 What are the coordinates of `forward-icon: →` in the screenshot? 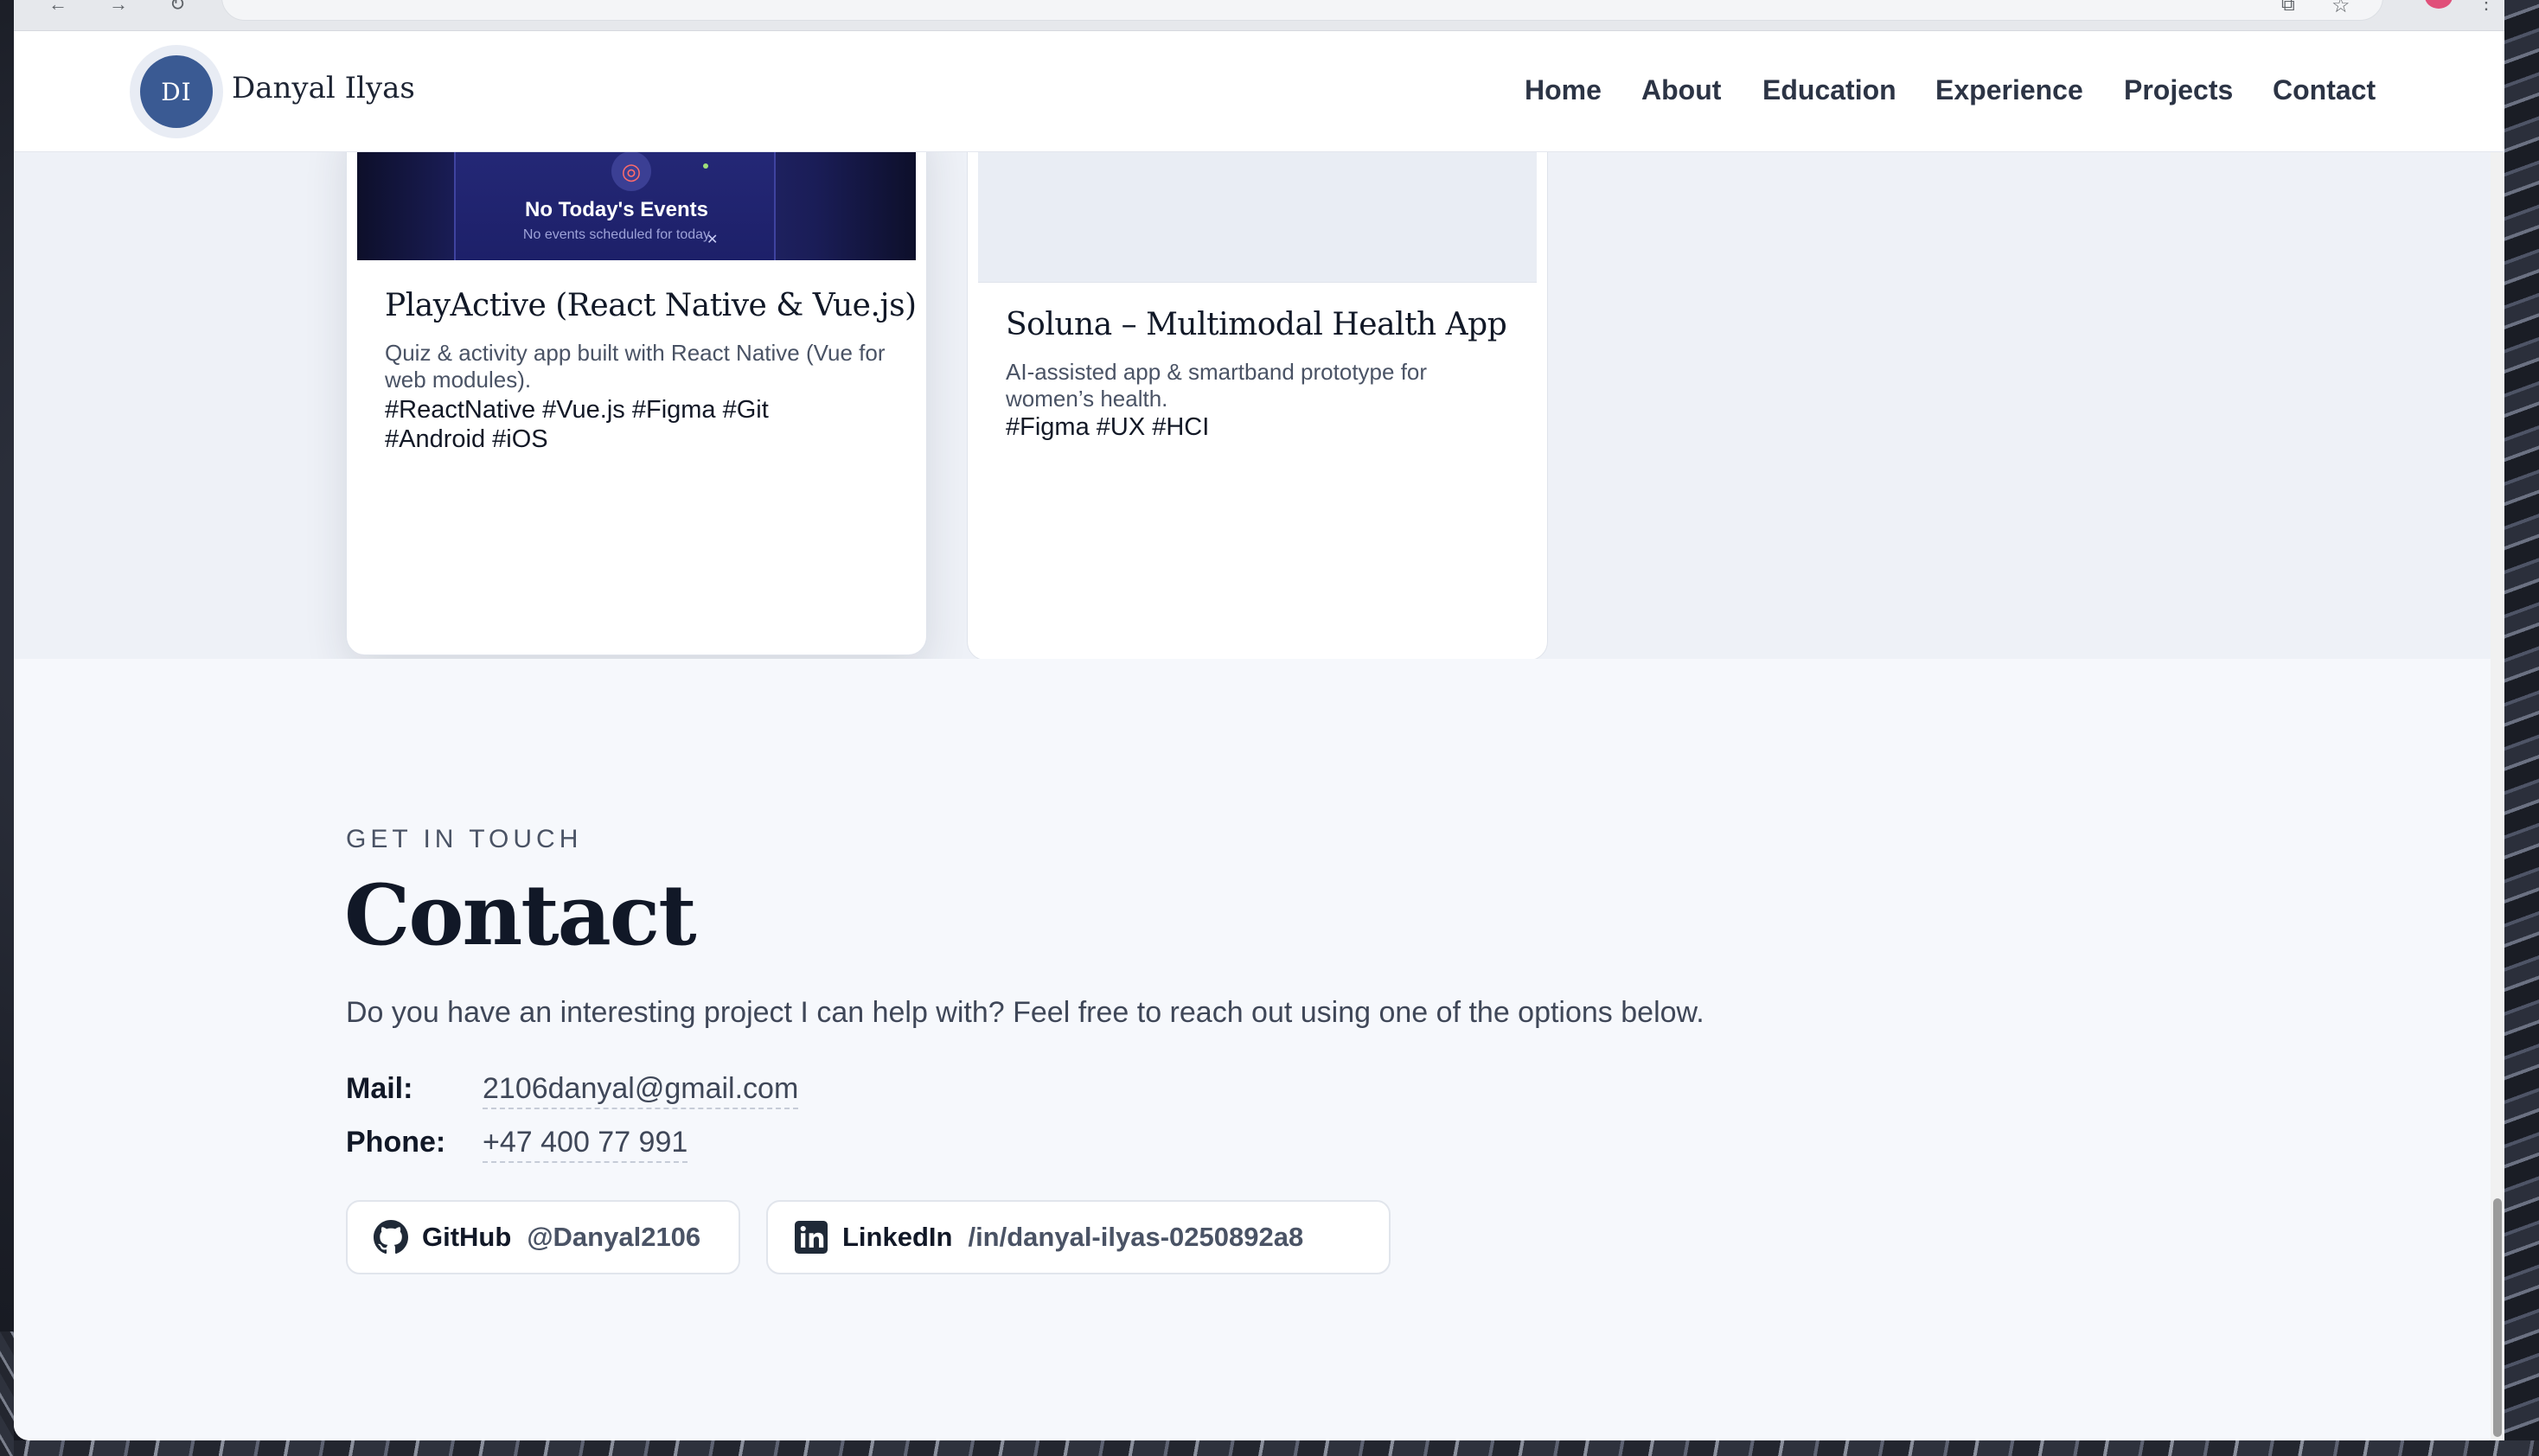 It's located at (118, 7).